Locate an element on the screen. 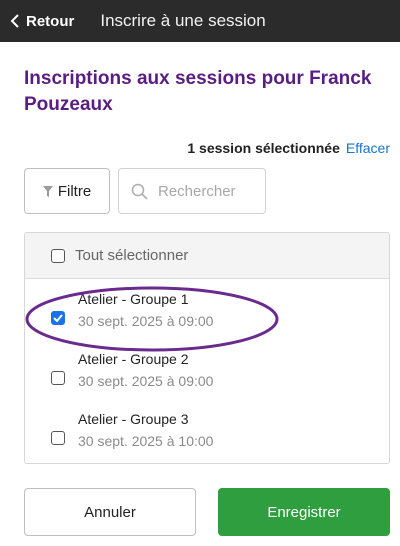 This screenshot has width=400, height=546. selection-count: 1 session sélectionnée is located at coordinates (263, 148).